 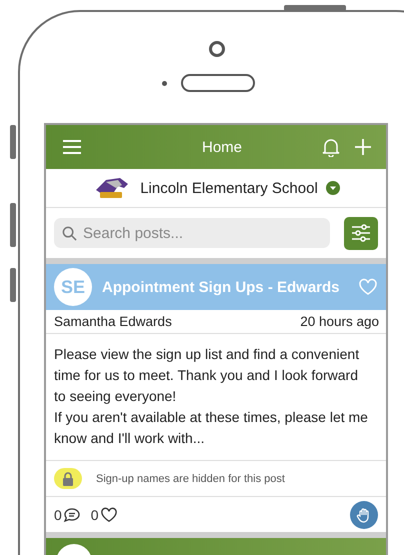 I want to click on post-title: Appointment Sign Ups - Edwards, so click(x=221, y=287).